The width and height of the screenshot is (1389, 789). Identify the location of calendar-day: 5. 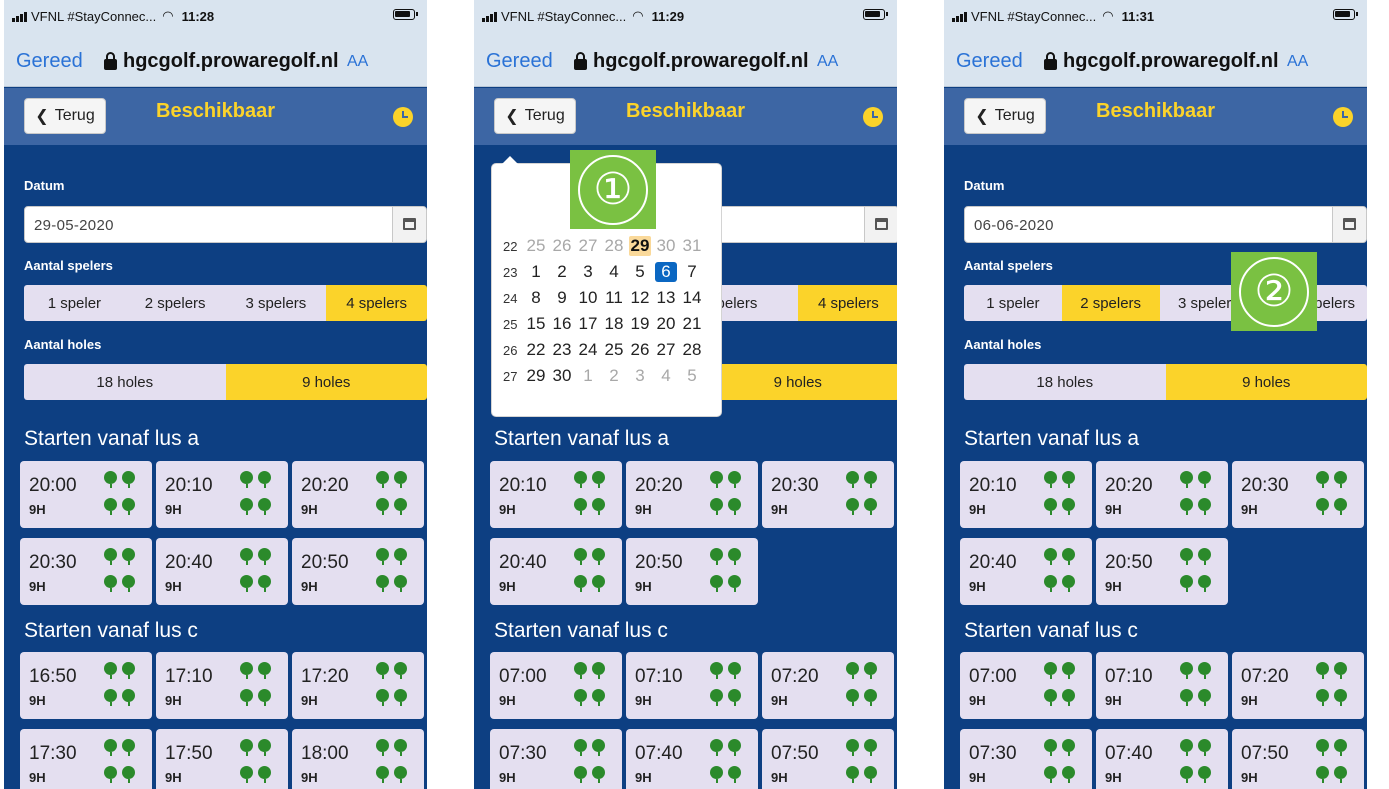
(640, 272).